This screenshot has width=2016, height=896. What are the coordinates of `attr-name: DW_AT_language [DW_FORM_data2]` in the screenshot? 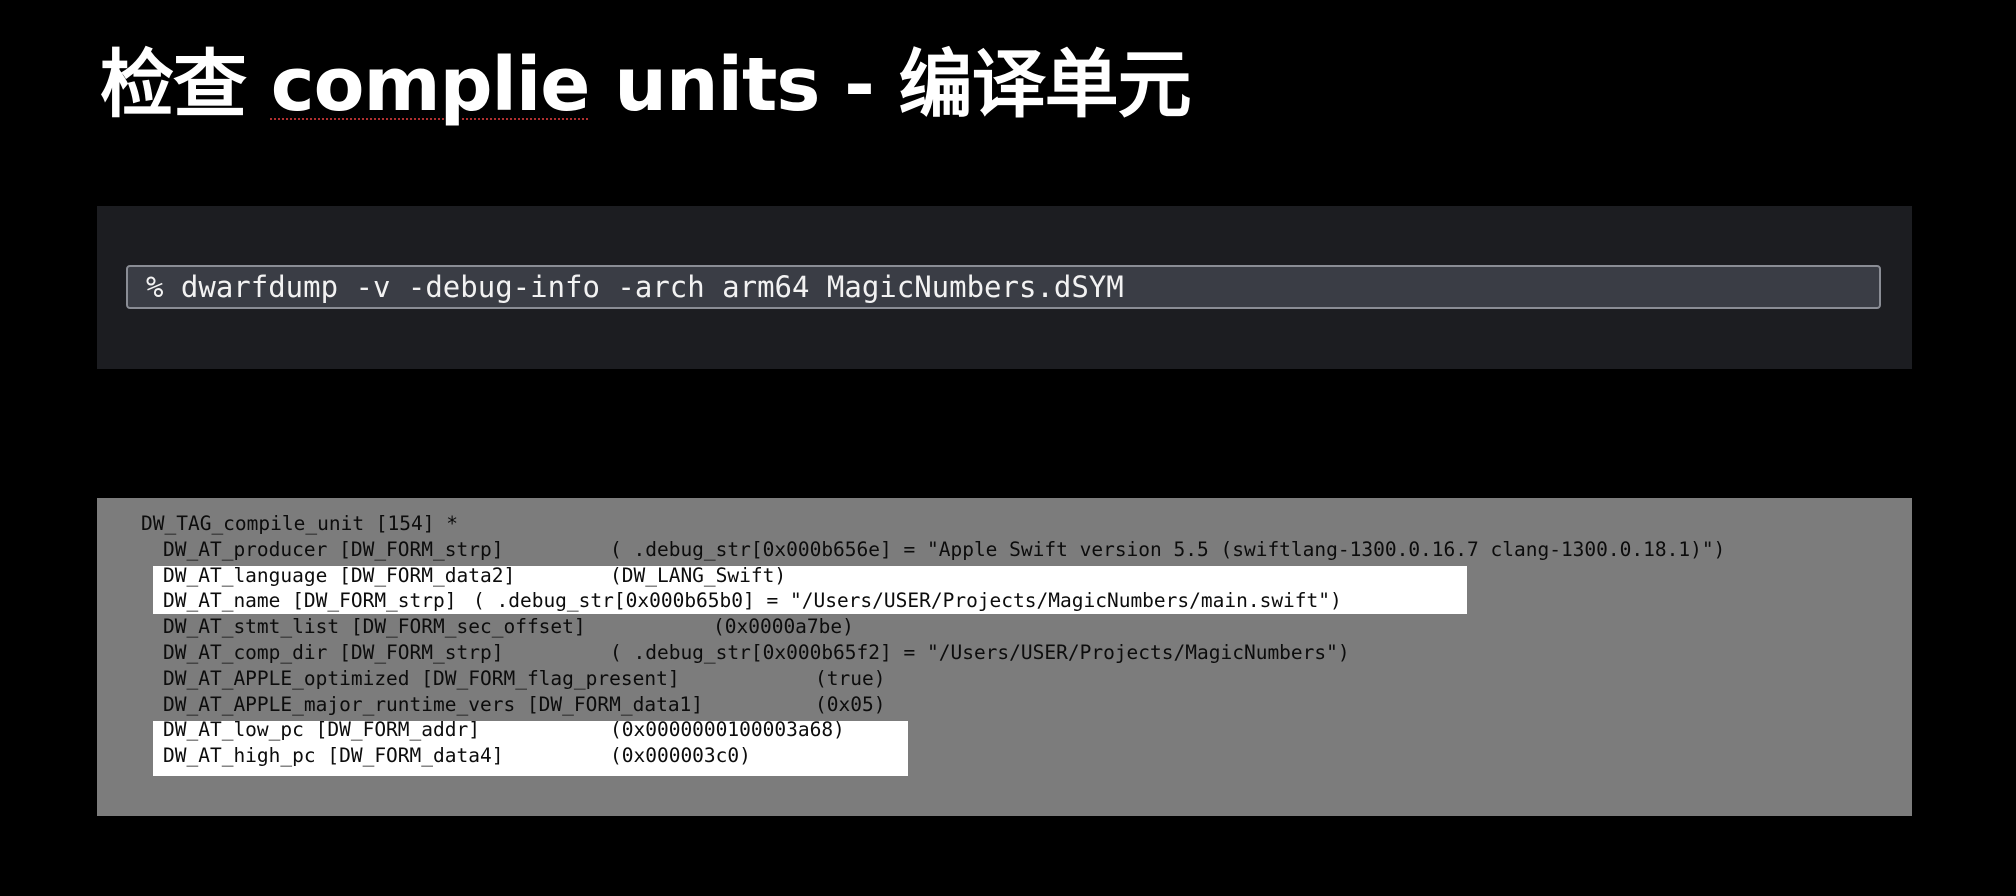 It's located at (339, 575).